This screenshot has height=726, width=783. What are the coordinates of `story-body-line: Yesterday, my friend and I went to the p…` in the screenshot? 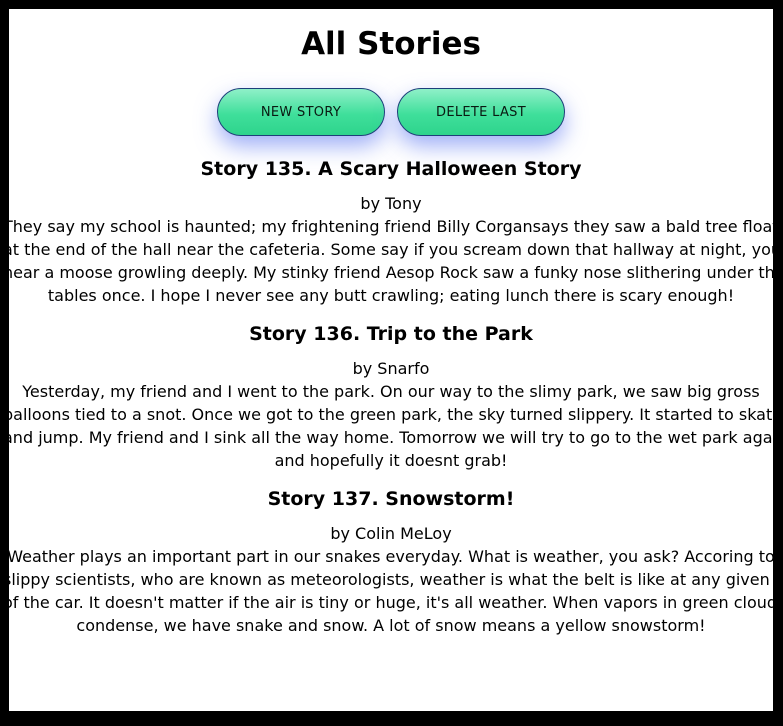 It's located at (391, 391).